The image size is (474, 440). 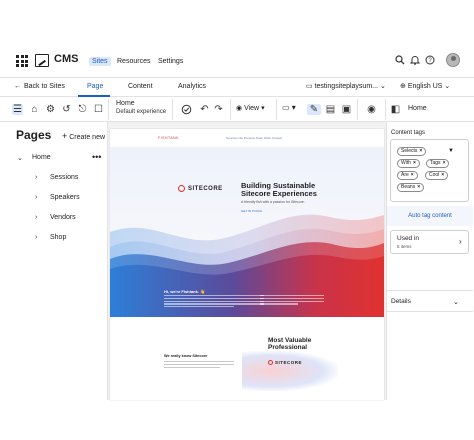 I want to click on site-tree-icon: ⌂, so click(x=34, y=109).